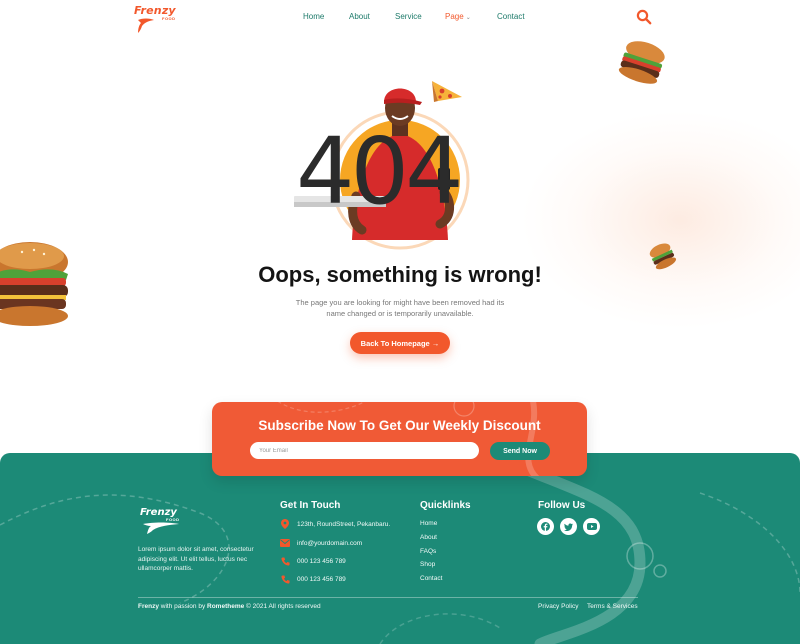  What do you see at coordinates (520, 451) in the screenshot?
I see `send-now-button: Send Now` at bounding box center [520, 451].